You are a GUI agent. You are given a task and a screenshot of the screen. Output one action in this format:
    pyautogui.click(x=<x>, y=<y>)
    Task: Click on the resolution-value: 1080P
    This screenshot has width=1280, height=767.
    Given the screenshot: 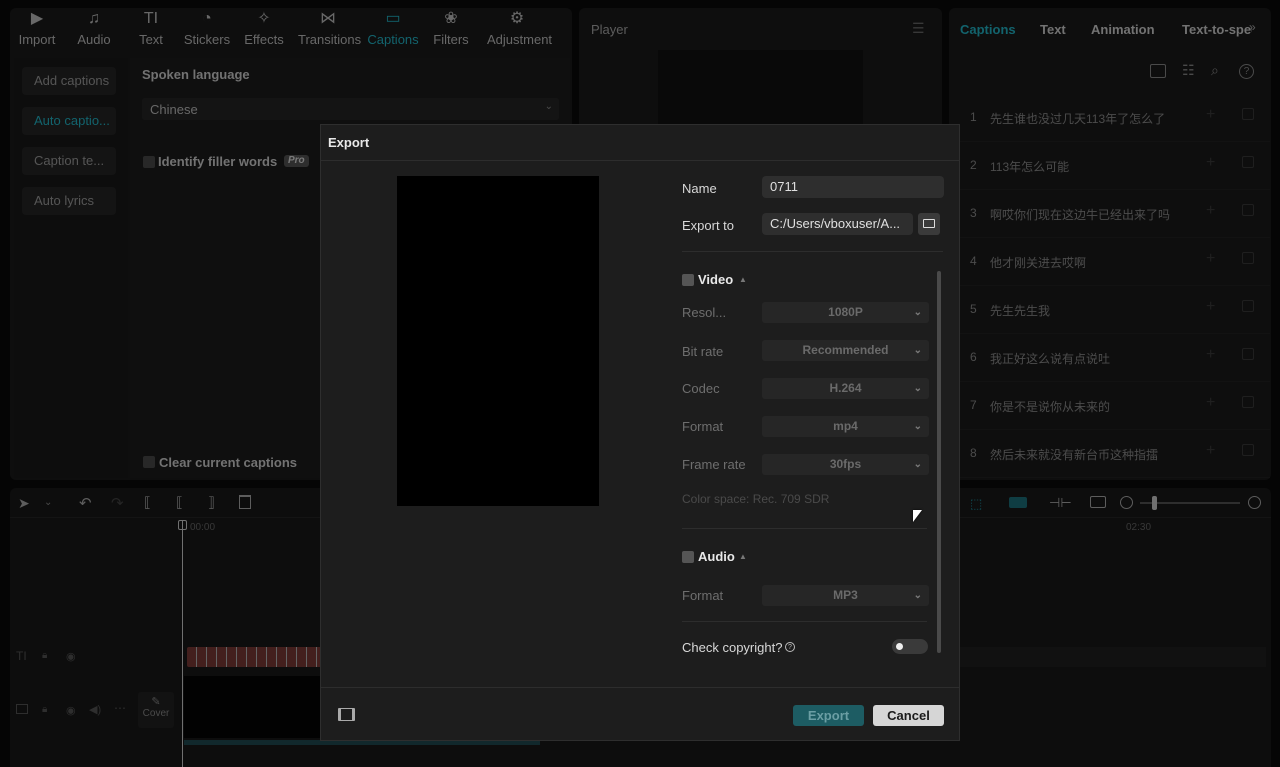 What is the action you would take?
    pyautogui.click(x=845, y=312)
    